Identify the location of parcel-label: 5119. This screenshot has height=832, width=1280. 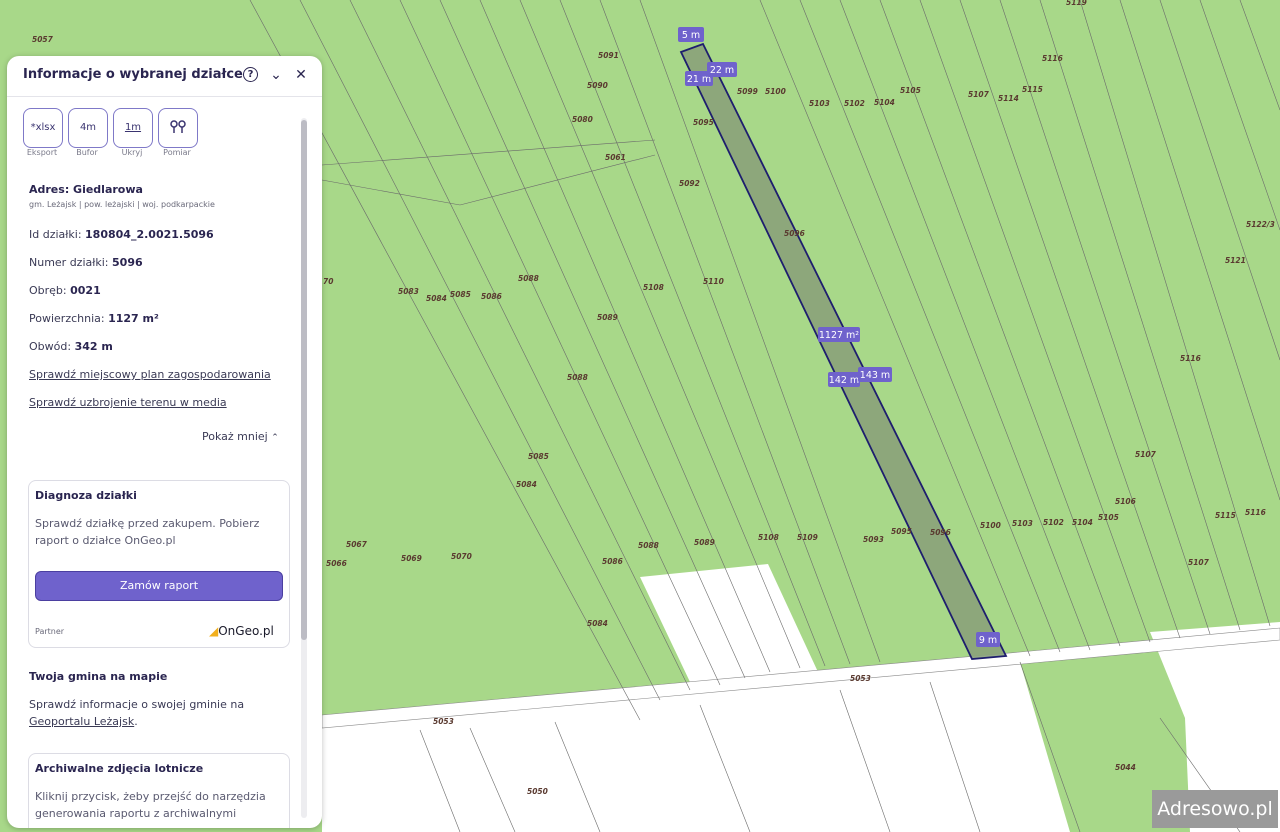
(1076, 3).